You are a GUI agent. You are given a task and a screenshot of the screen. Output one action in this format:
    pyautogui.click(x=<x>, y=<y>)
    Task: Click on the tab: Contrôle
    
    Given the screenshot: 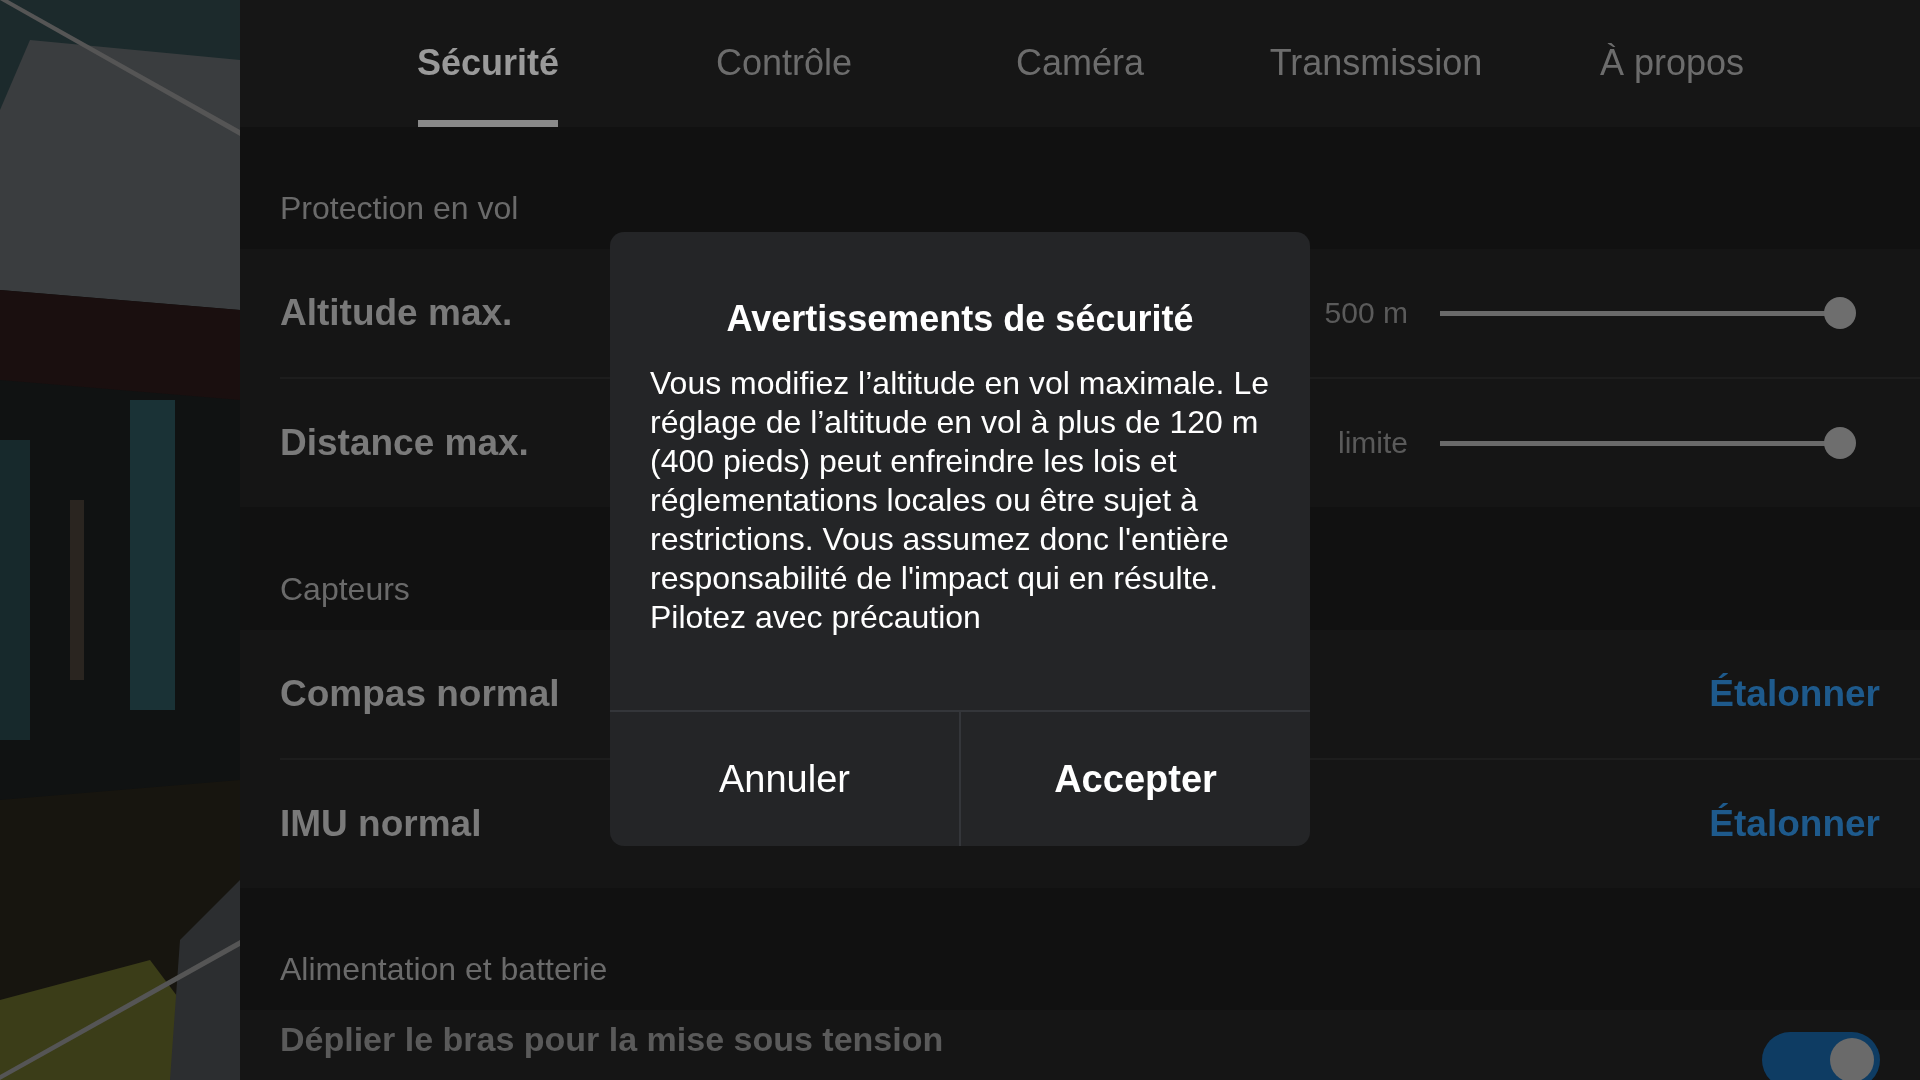 What is the action you would take?
    pyautogui.click(x=784, y=63)
    